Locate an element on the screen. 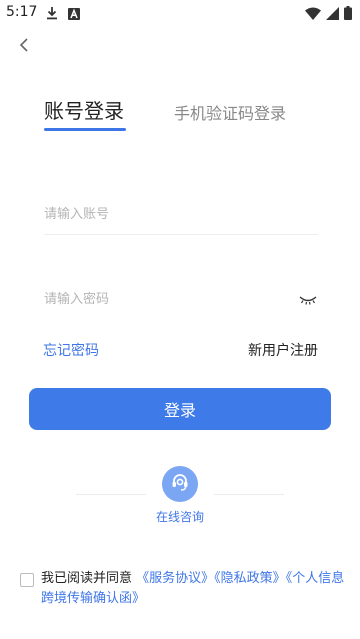  headset-icon is located at coordinates (180, 484).